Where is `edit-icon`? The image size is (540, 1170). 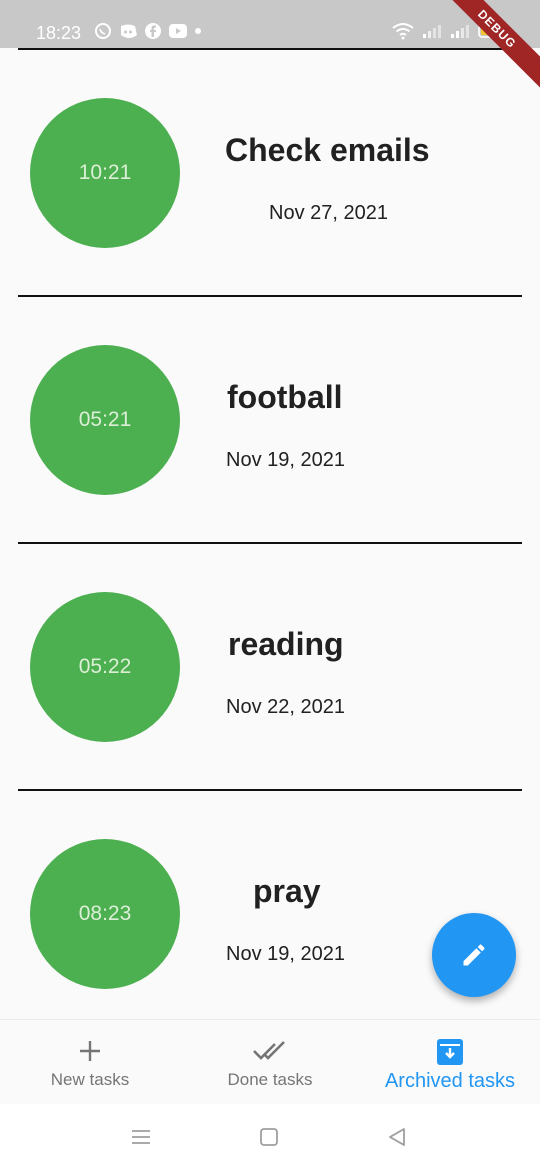 edit-icon is located at coordinates (474, 955).